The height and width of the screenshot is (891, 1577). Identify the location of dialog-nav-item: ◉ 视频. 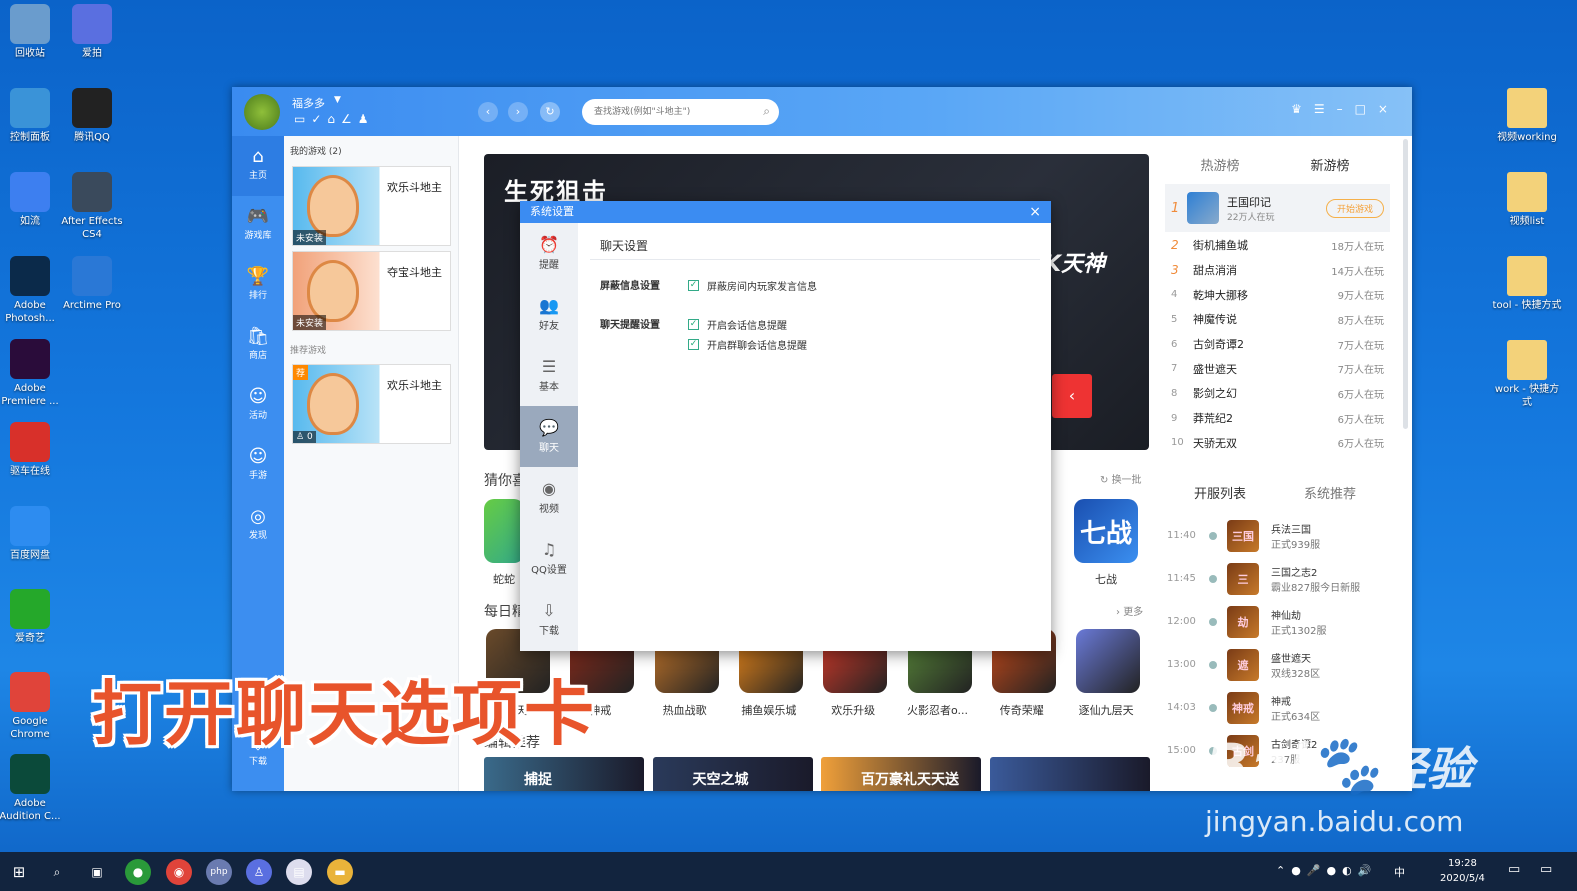
(549, 497).